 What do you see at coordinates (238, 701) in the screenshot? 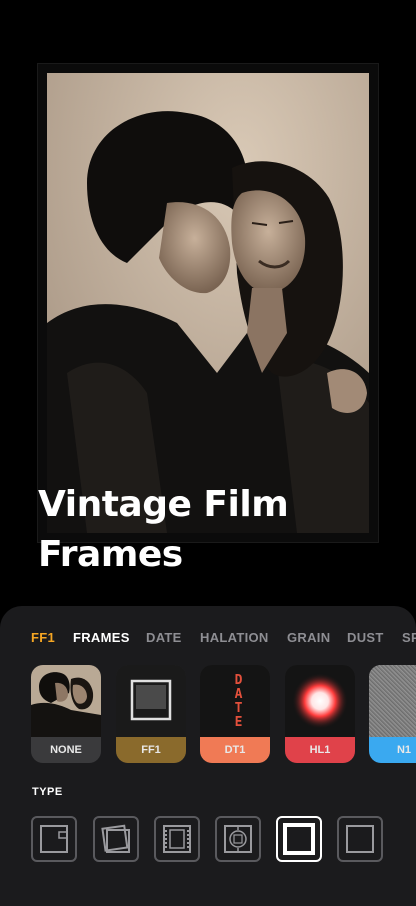
I see `date-stamp-icon: DATE` at bounding box center [238, 701].